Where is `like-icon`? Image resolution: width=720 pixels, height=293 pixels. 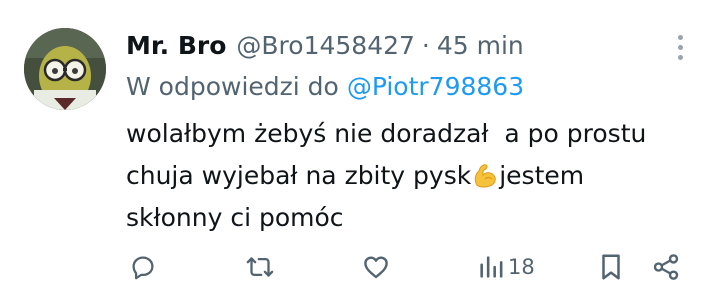
like-icon is located at coordinates (376, 267).